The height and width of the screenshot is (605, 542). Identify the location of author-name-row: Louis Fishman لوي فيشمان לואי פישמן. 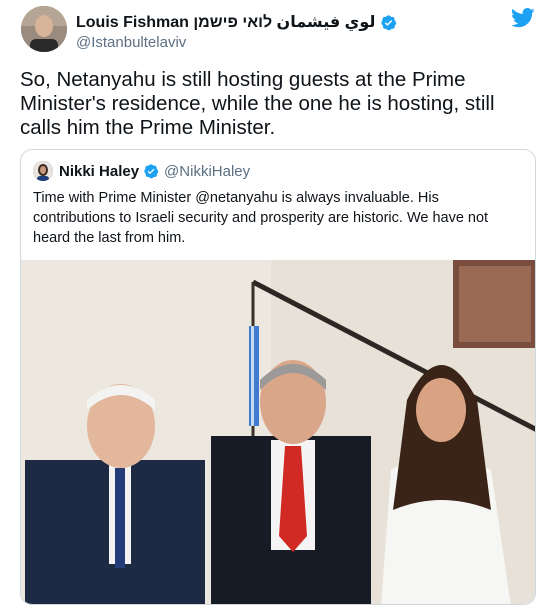
(236, 22).